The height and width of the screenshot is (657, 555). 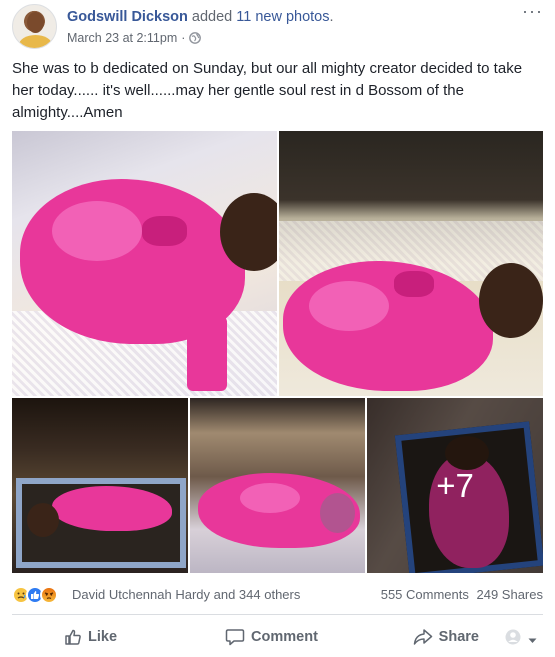 I want to click on more-photos-overlay: +7, so click(x=455, y=485).